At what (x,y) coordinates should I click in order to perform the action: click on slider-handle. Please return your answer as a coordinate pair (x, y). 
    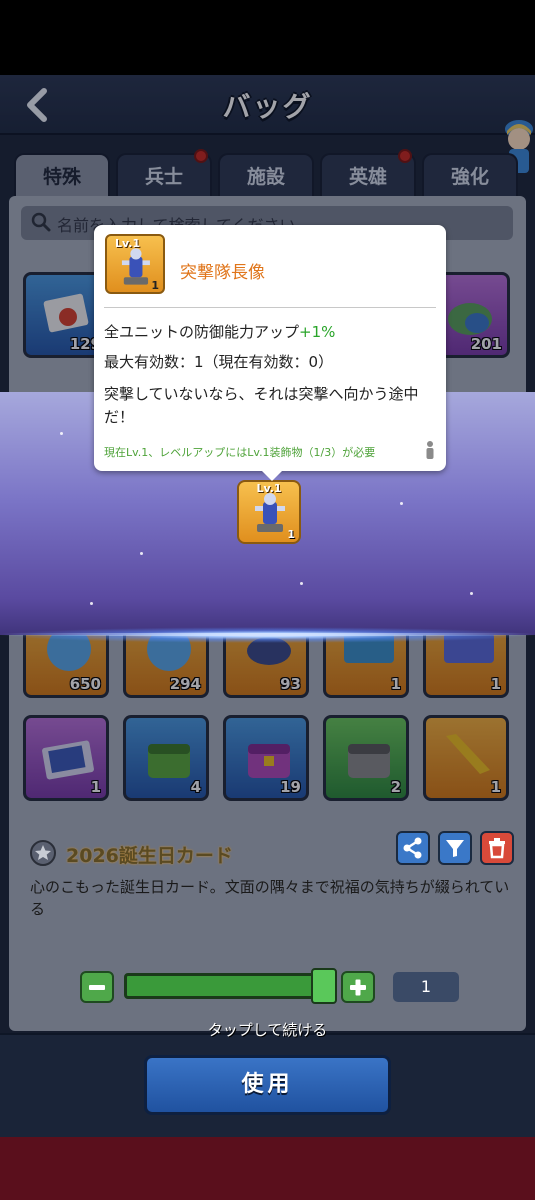
    Looking at the image, I should click on (324, 986).